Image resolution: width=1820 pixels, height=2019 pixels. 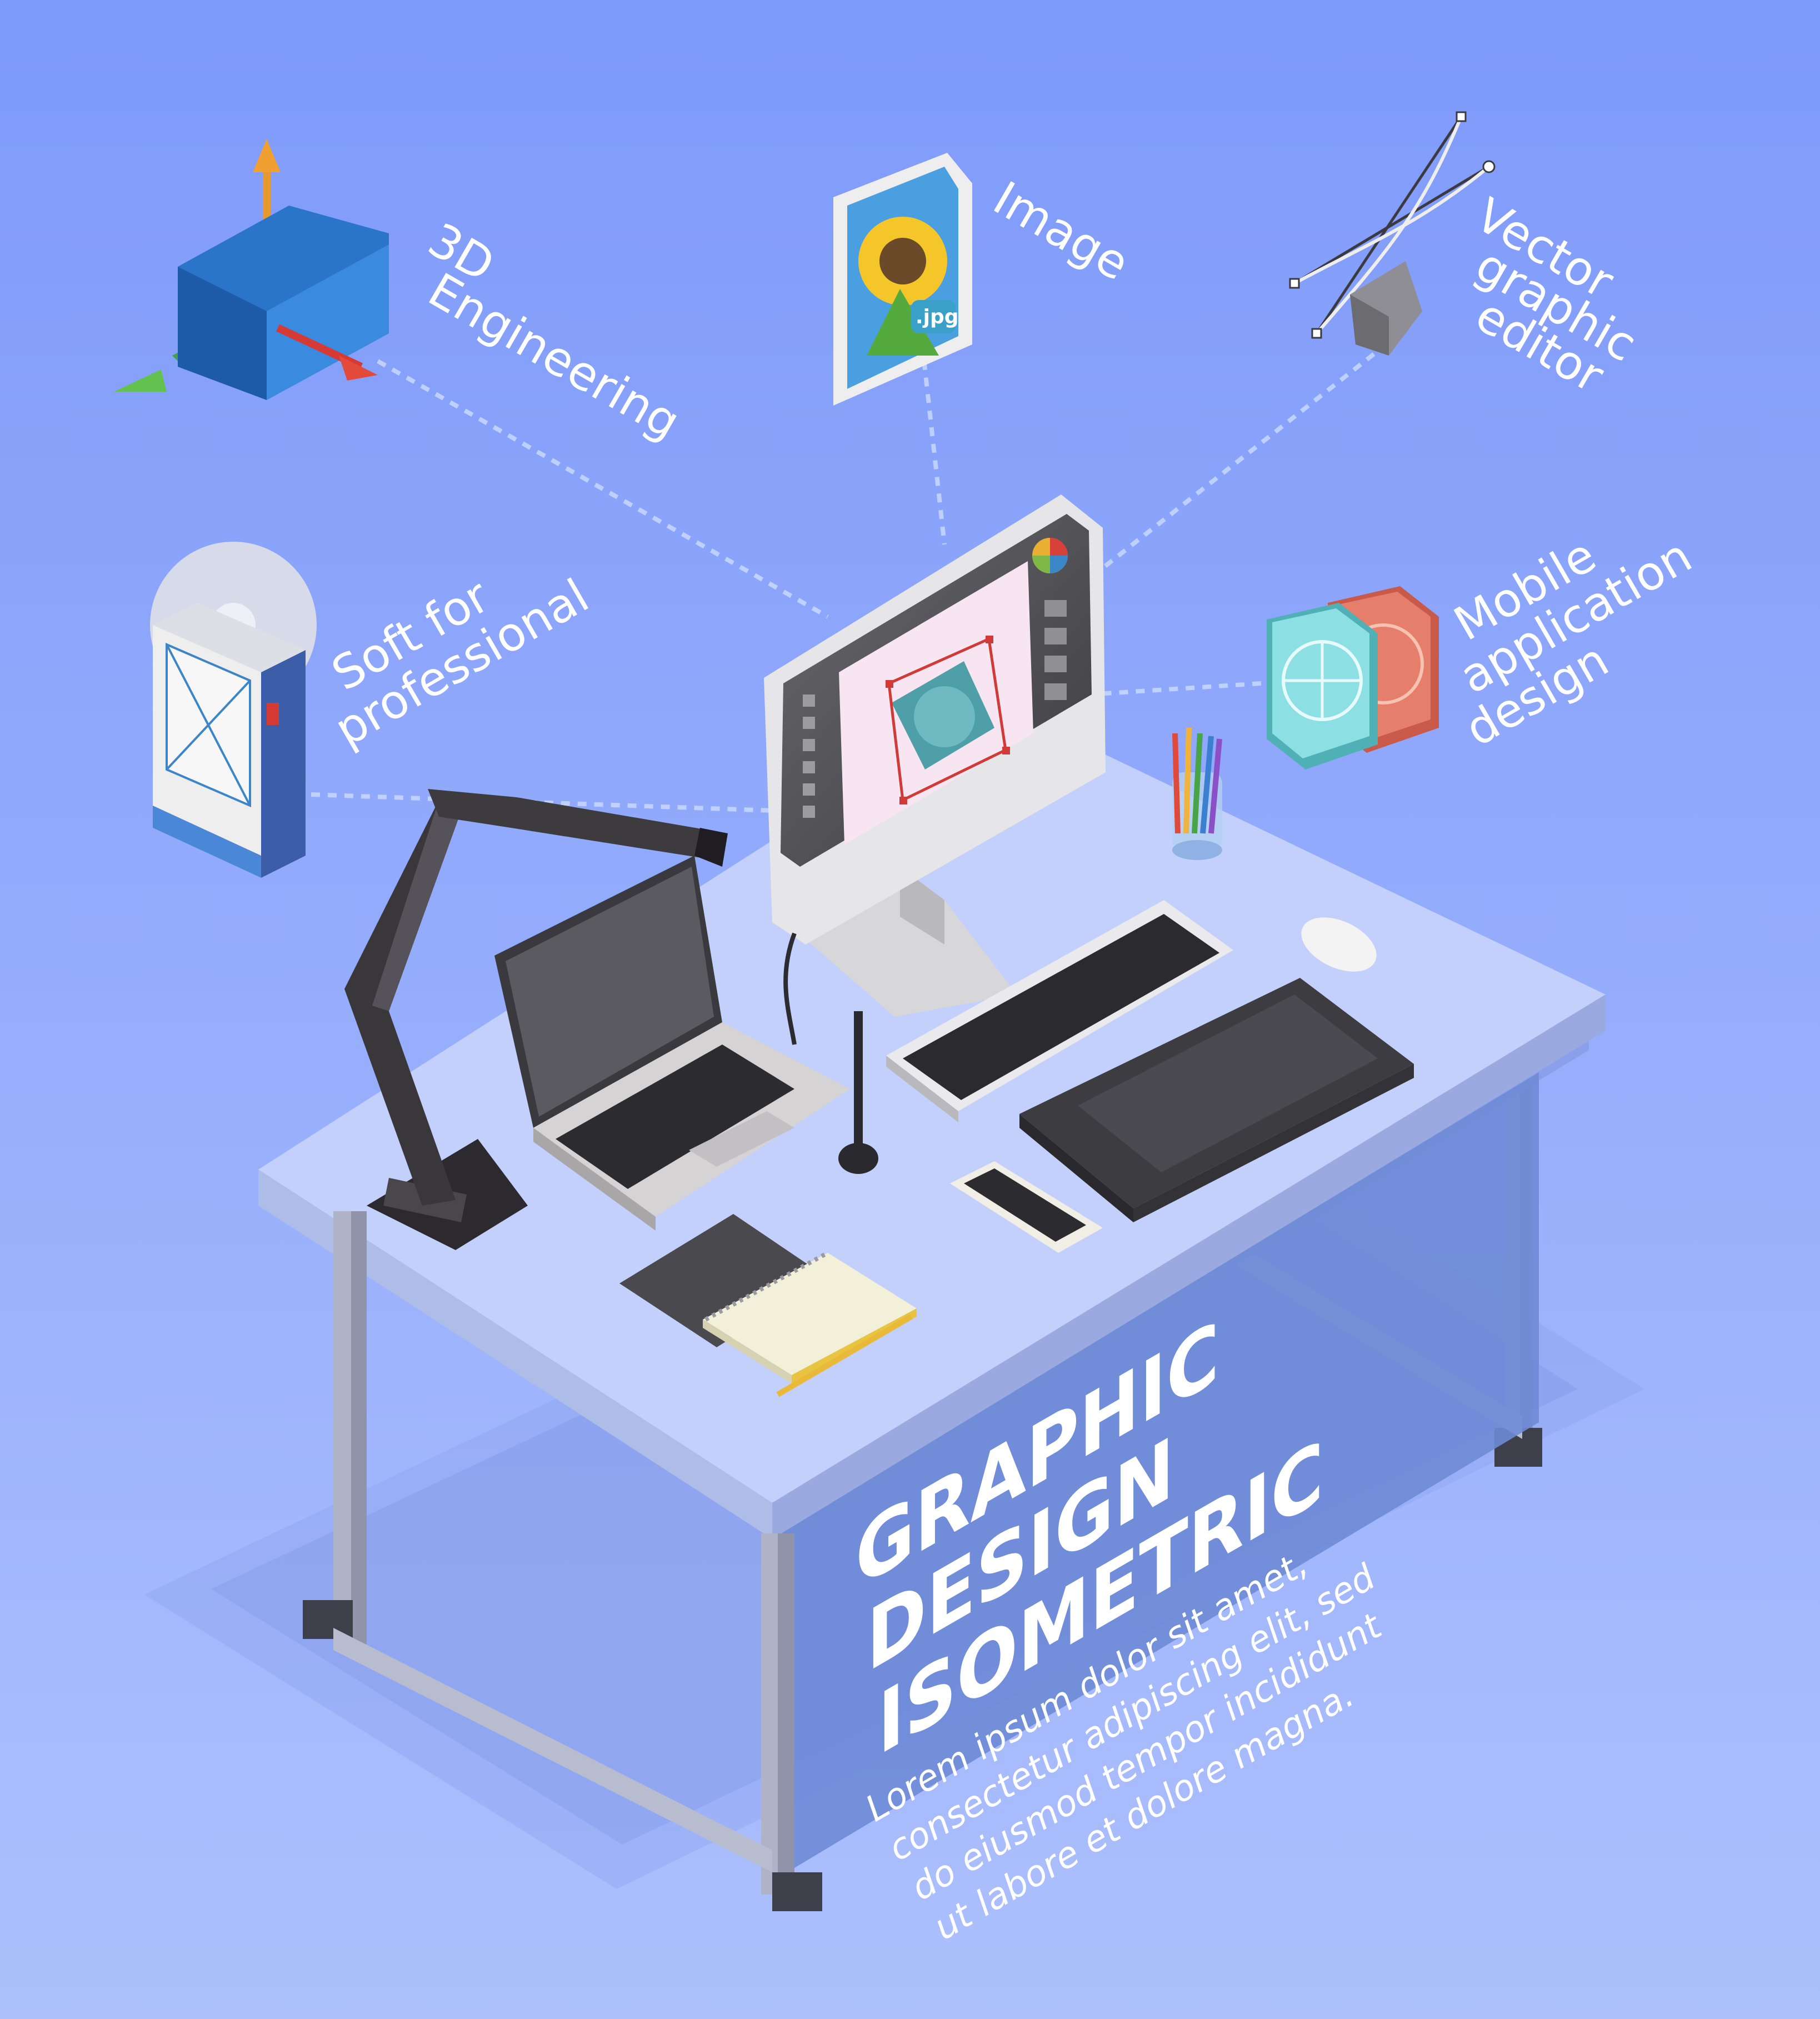 I want to click on software-box-icon, so click(x=234, y=710).